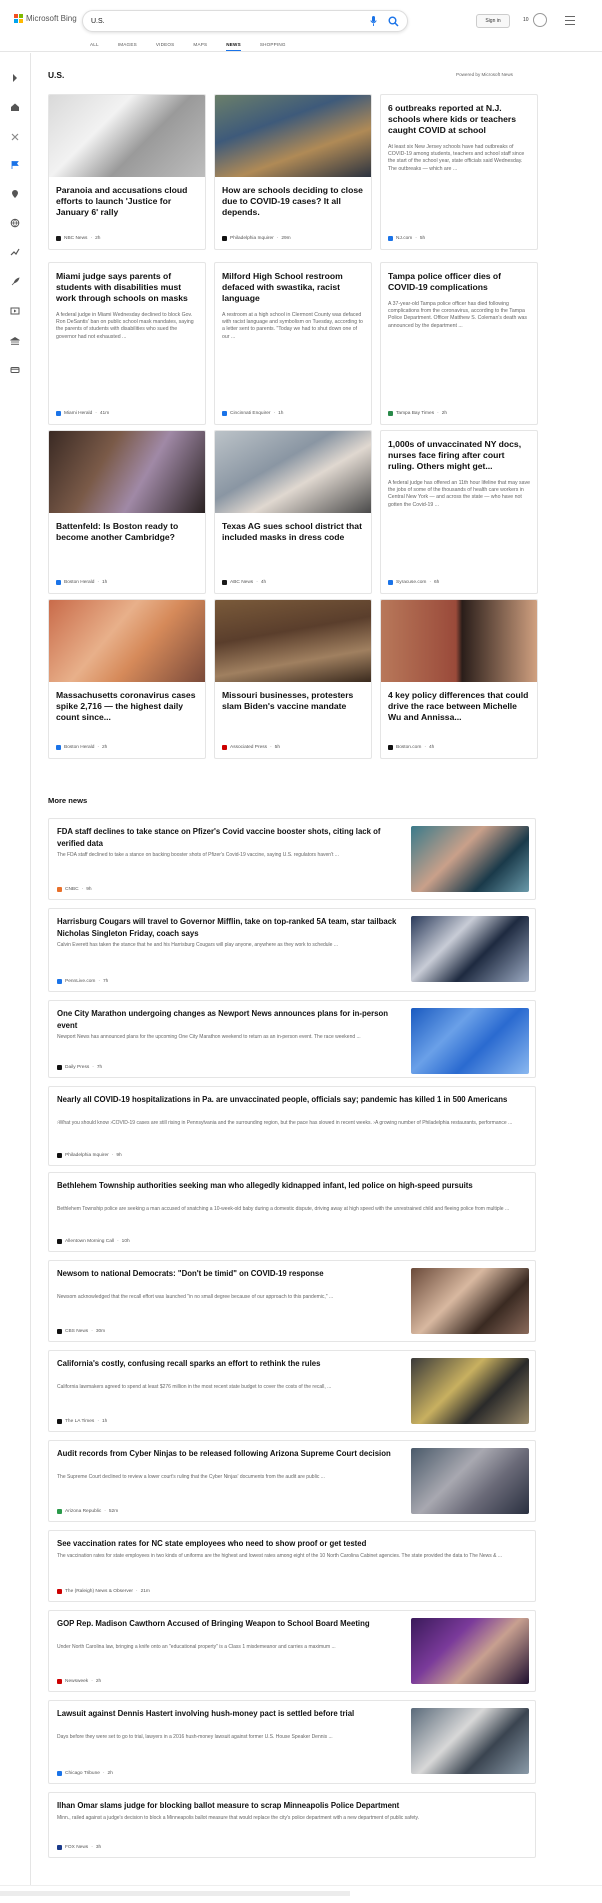  I want to click on news-card-source: ABC News · 4h, so click(244, 582).